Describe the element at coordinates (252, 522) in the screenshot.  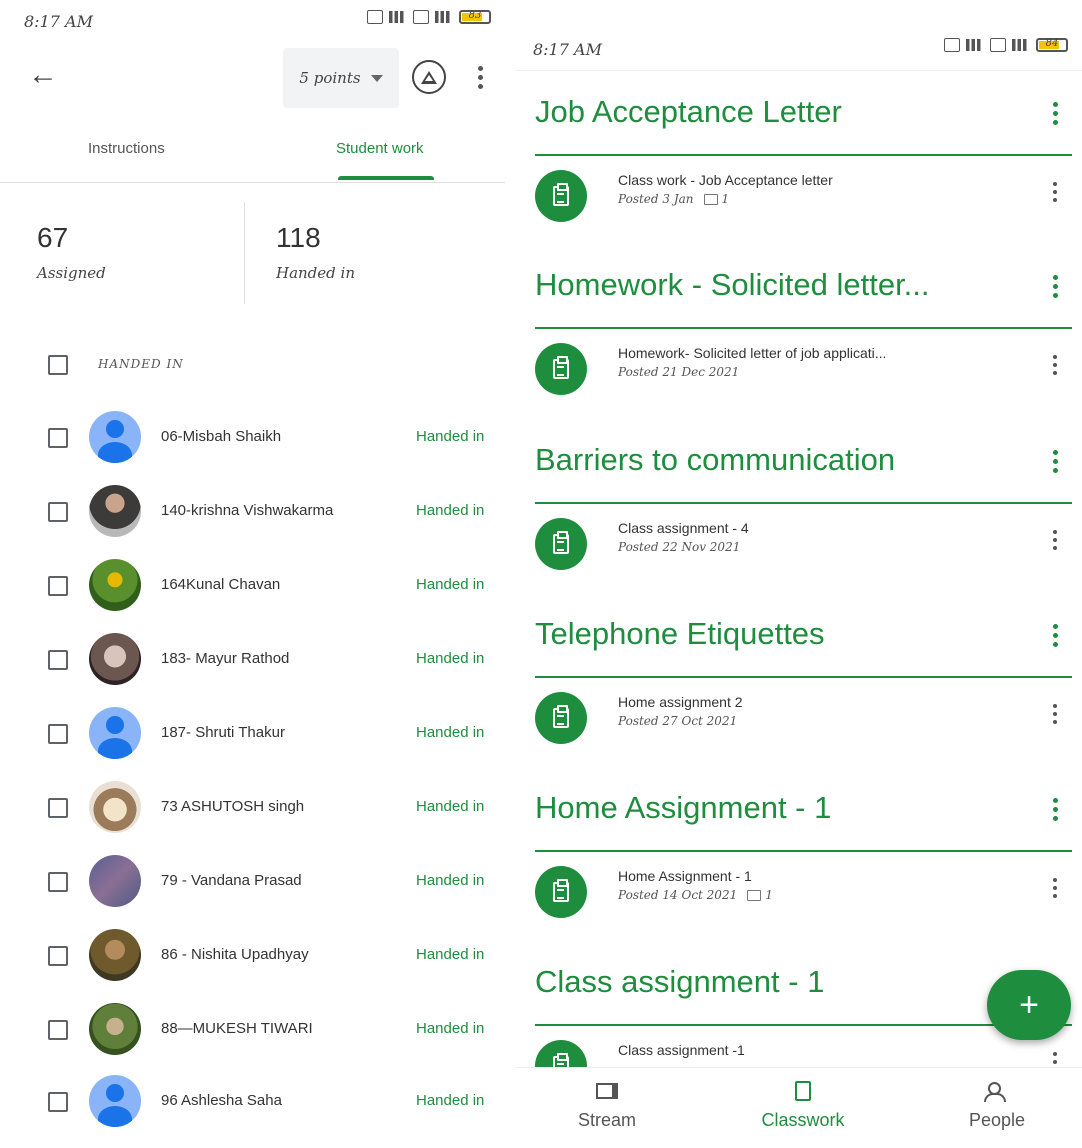
I see `student-row: 140-krishna Vishwakarma Handed in` at that location.